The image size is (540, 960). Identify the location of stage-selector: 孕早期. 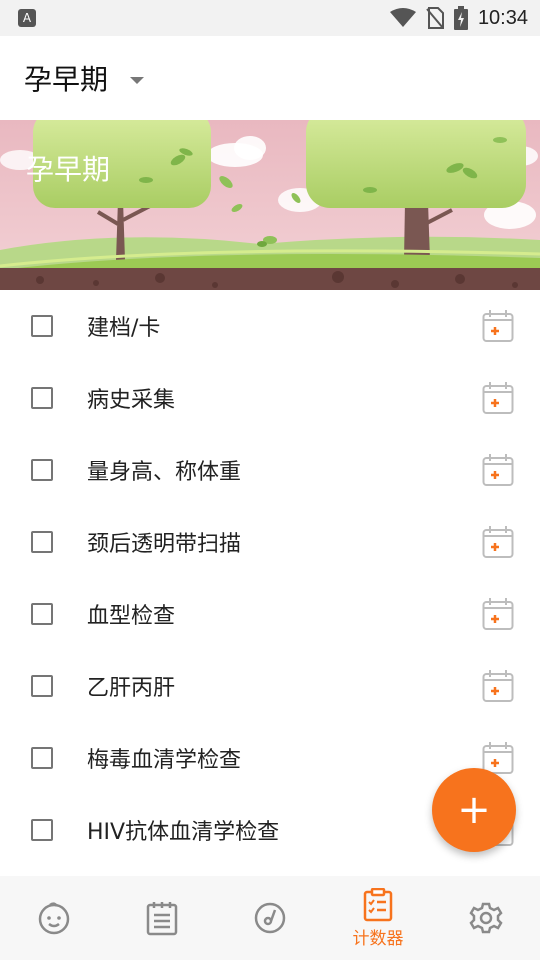
(270, 78).